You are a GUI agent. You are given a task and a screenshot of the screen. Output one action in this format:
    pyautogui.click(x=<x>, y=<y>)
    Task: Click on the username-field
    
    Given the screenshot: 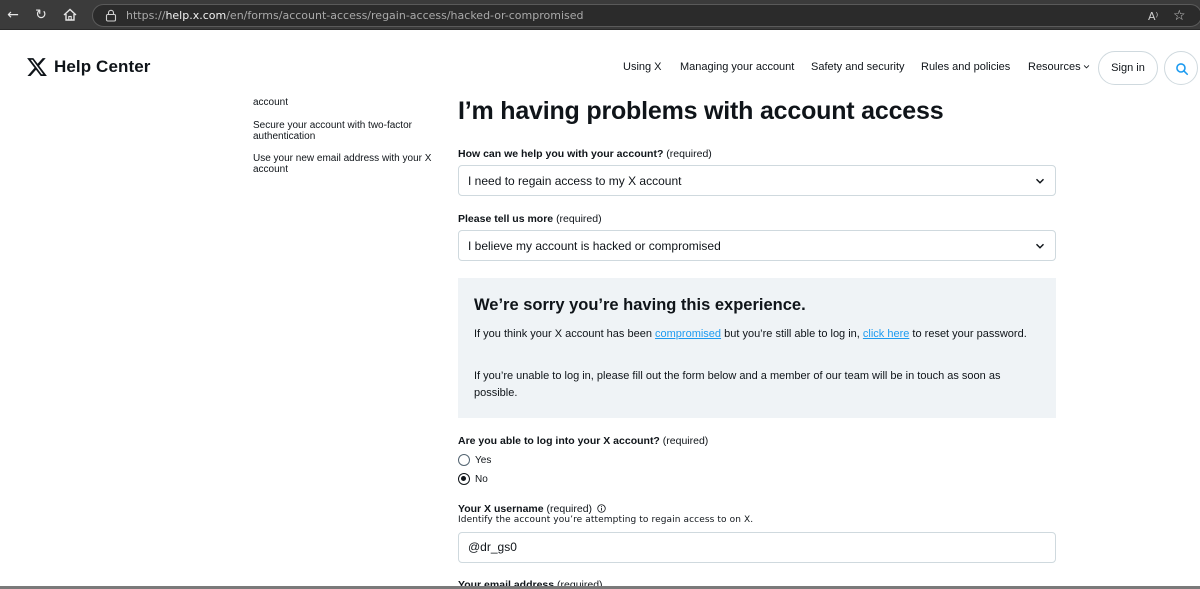 What is the action you would take?
    pyautogui.click(x=757, y=547)
    